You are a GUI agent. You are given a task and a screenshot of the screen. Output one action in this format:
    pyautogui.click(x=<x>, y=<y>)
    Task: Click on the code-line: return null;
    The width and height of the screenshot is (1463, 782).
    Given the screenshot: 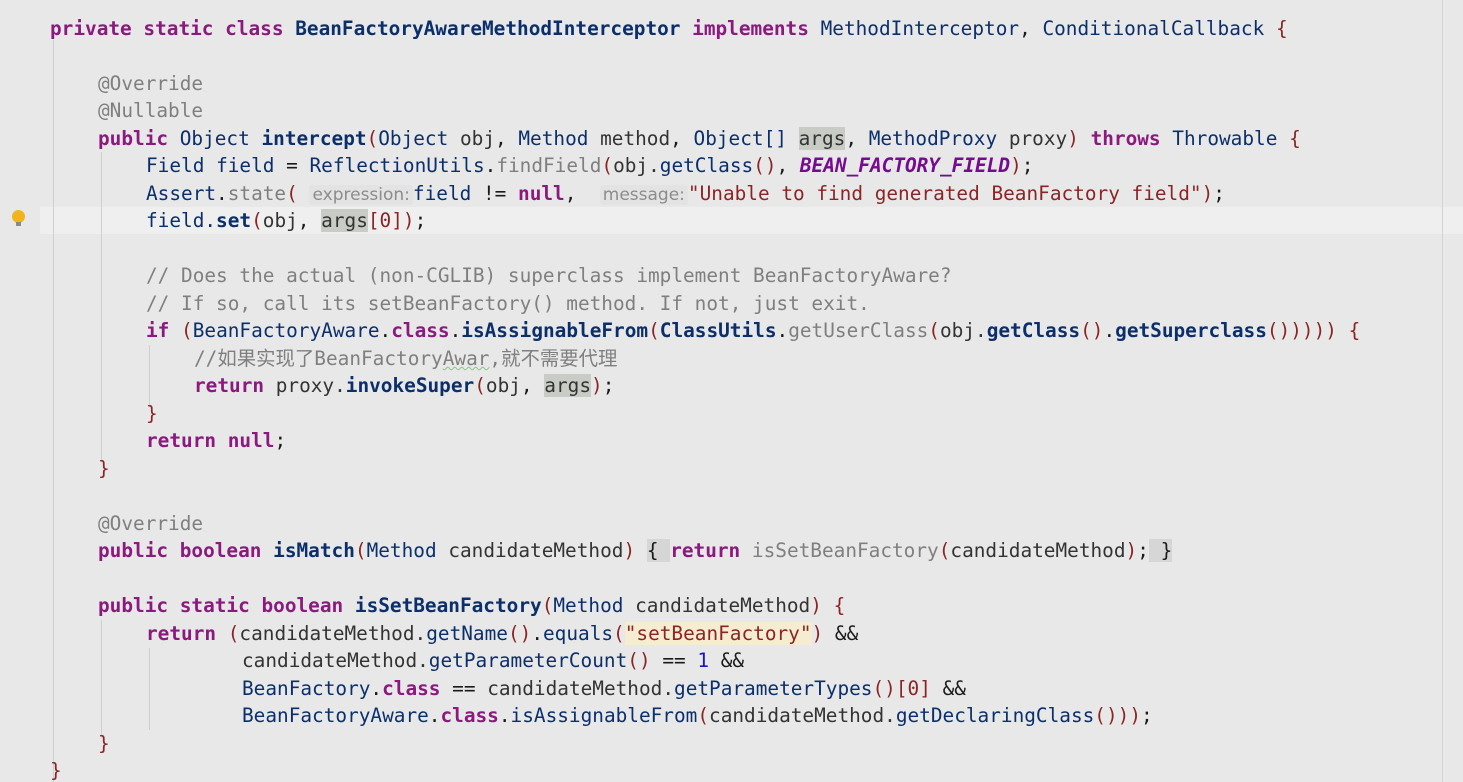 What is the action you would take?
    pyautogui.click(x=216, y=440)
    